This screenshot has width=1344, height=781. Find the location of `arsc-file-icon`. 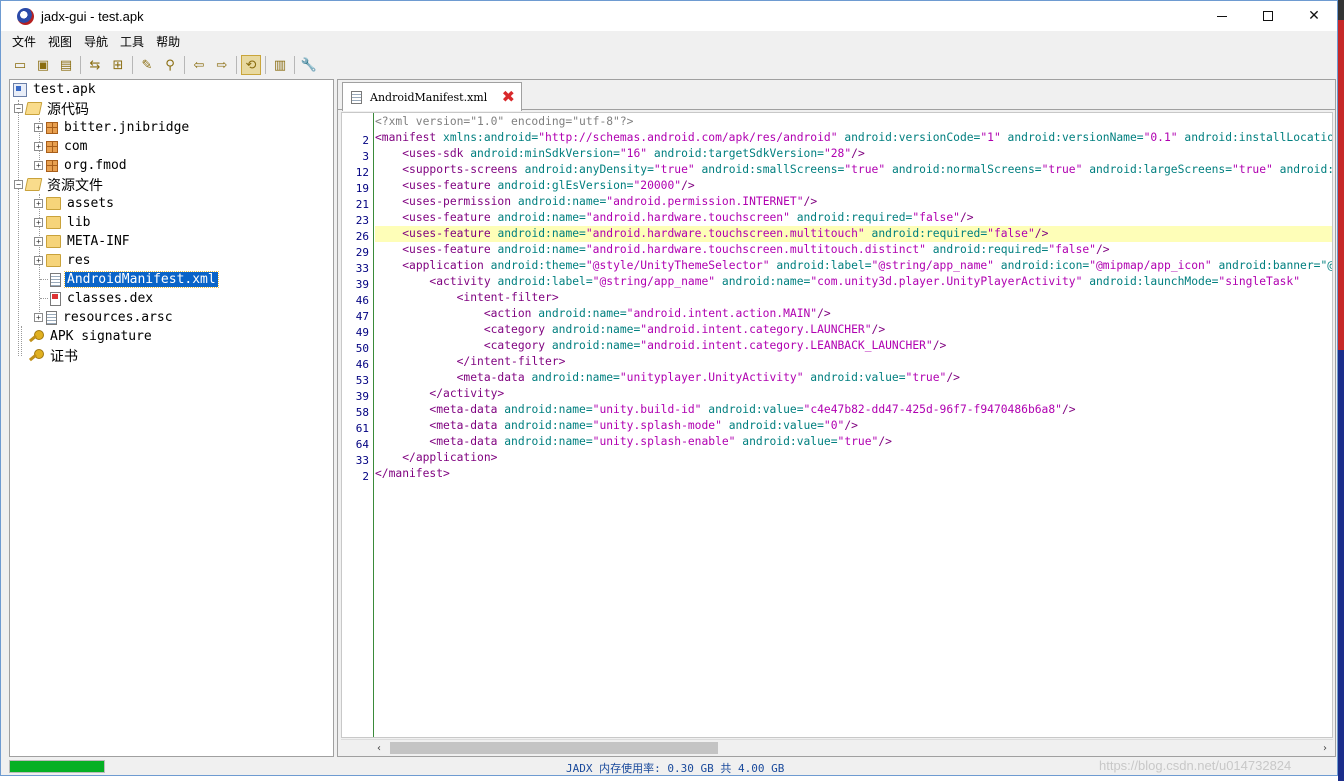

arsc-file-icon is located at coordinates (51, 317).